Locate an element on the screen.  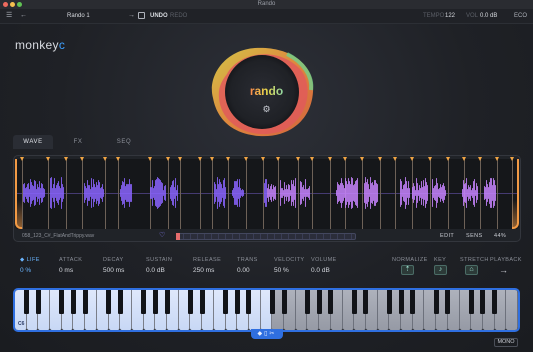
param-value-velocity: 50 % is located at coordinates (281, 270).